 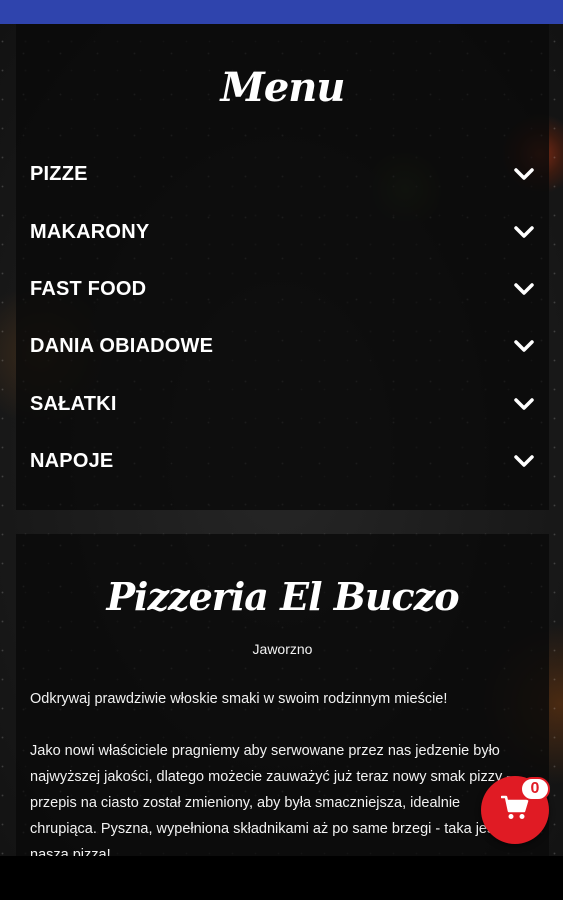 I want to click on cart-count-badge: 0, so click(x=535, y=789).